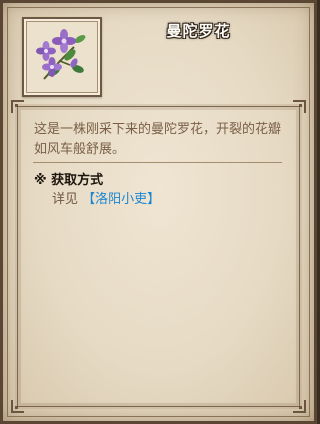 This screenshot has height=424, width=320. What do you see at coordinates (61, 54) in the screenshot?
I see `mandala-flower-icon` at bounding box center [61, 54].